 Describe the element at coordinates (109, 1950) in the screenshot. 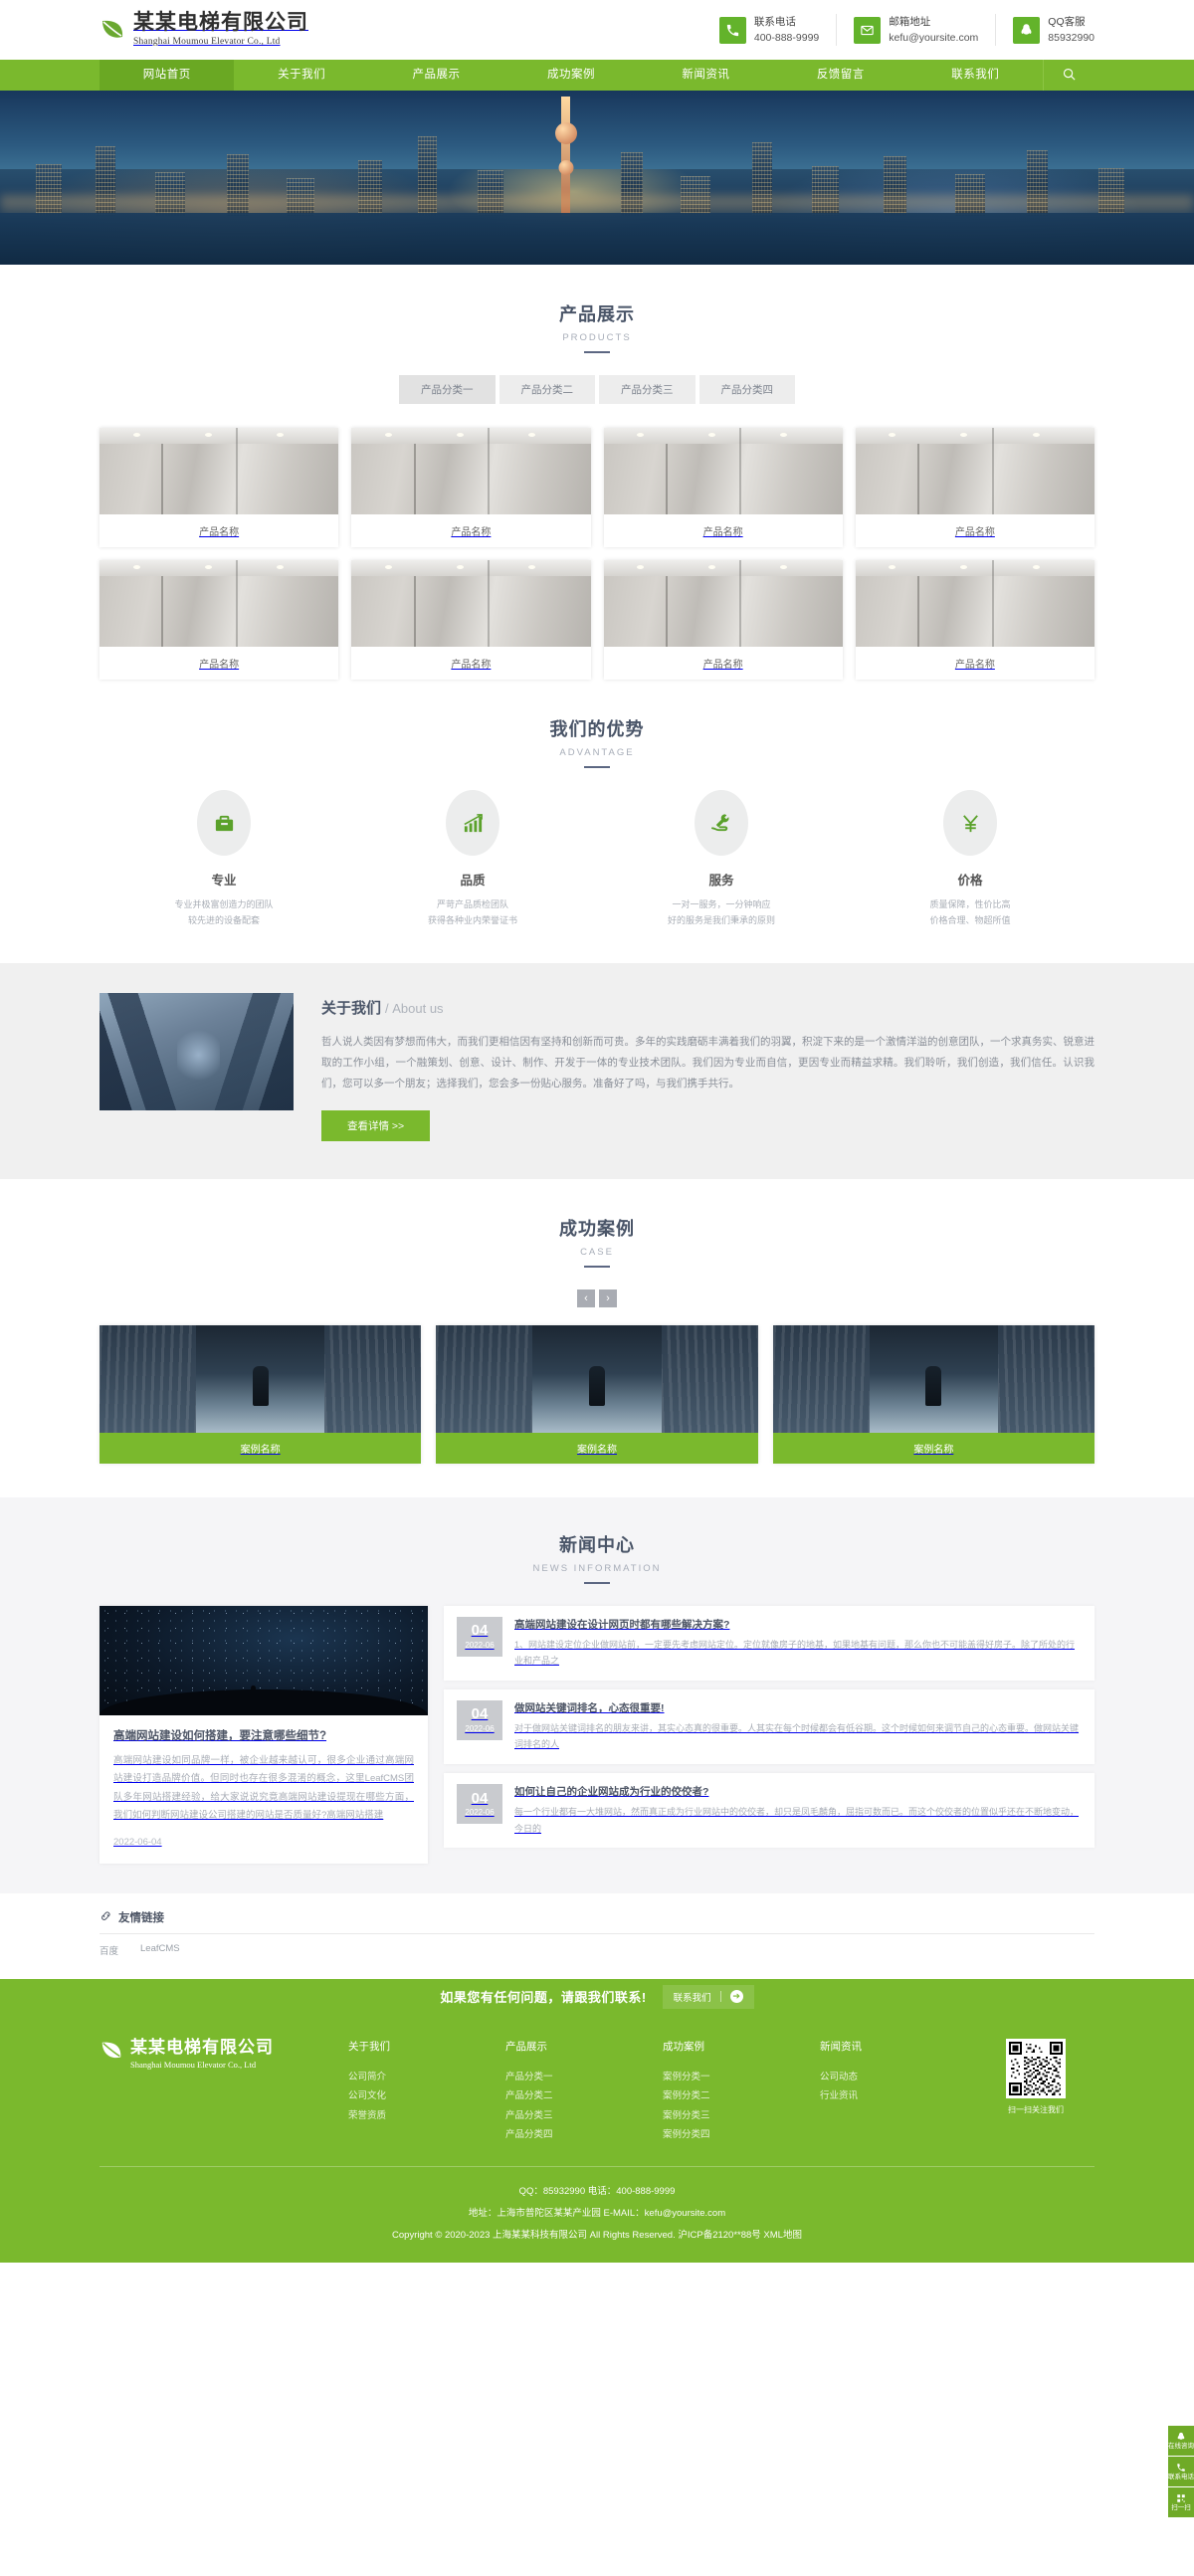

I see `friendly-link: 百度` at that location.